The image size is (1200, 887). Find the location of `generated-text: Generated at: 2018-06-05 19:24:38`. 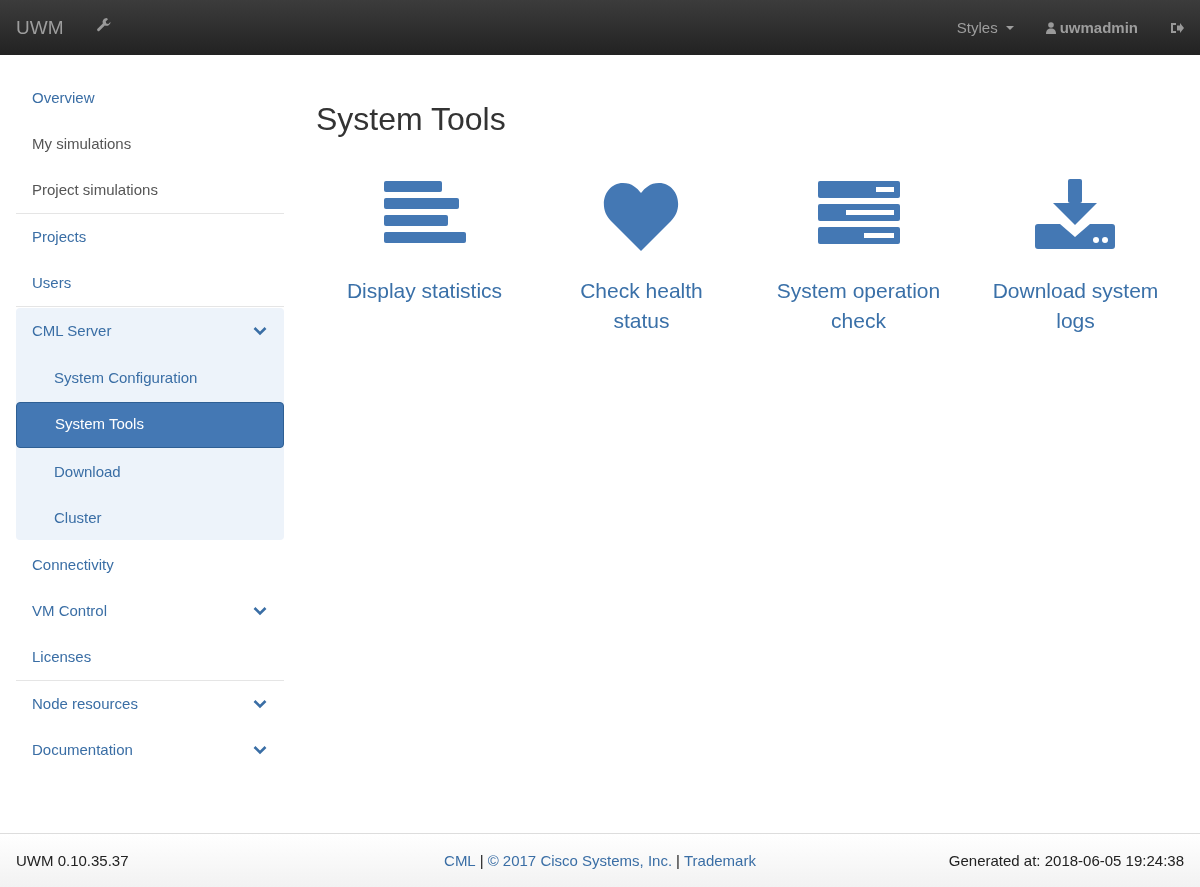

generated-text: Generated at: 2018-06-05 19:24:38 is located at coordinates (1065, 860).